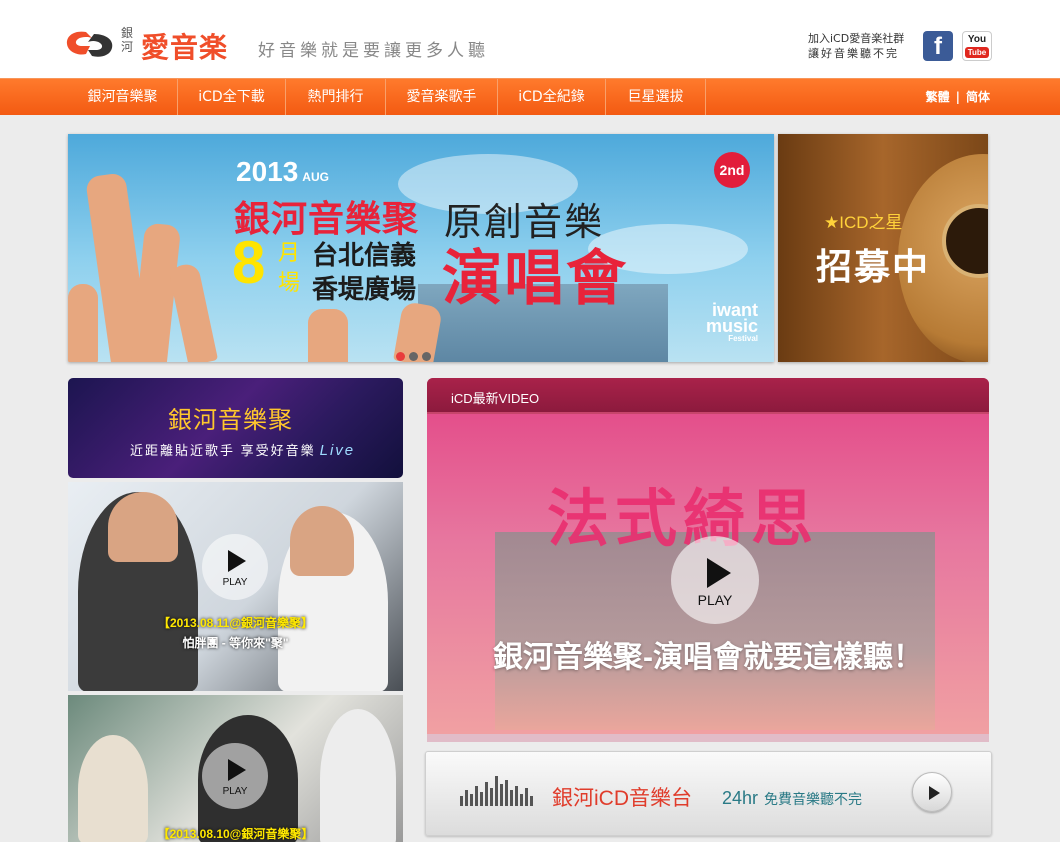  Describe the element at coordinates (977, 39) in the screenshot. I see `youtube-you-text: You` at that location.